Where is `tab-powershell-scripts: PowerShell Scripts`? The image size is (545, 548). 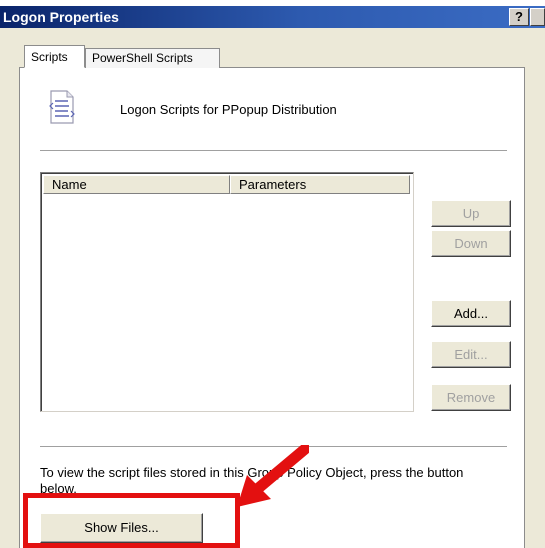 tab-powershell-scripts: PowerShell Scripts is located at coordinates (152, 58).